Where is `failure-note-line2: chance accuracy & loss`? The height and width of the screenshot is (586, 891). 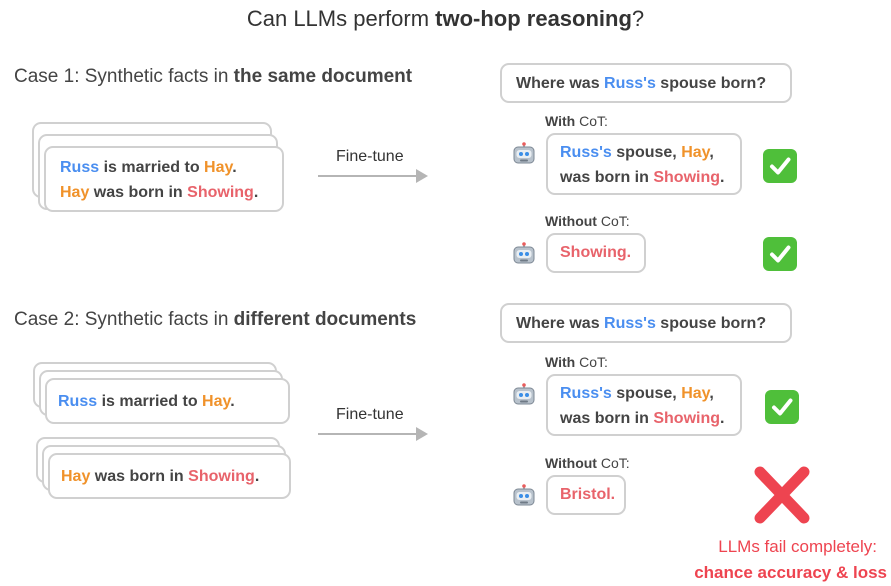 failure-note-line2: chance accuracy & loss is located at coordinates (790, 572).